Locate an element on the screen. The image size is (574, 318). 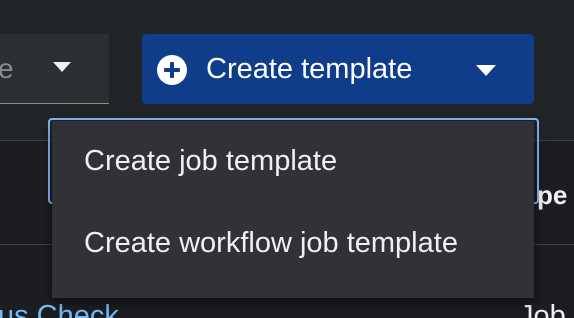
column-header-type: pe is located at coordinates (552, 195).